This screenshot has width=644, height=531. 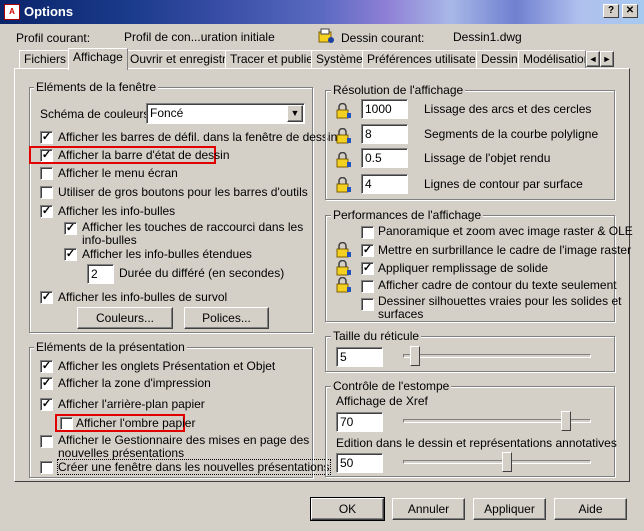 What do you see at coordinates (511, 134) in the screenshot?
I see `polyline-segments-label: Segments de la courbe polyligne` at bounding box center [511, 134].